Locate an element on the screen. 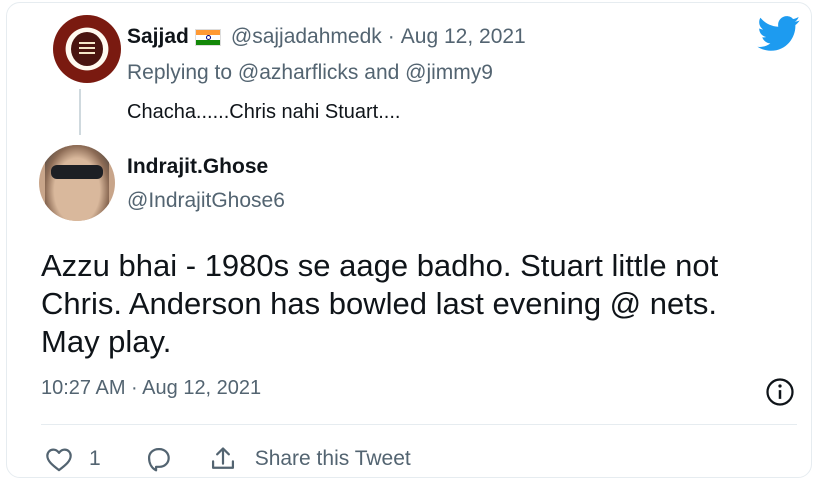 Image resolution: width=820 pixels, height=482 pixels. parent-author-name: Sajjad is located at coordinates (158, 37).